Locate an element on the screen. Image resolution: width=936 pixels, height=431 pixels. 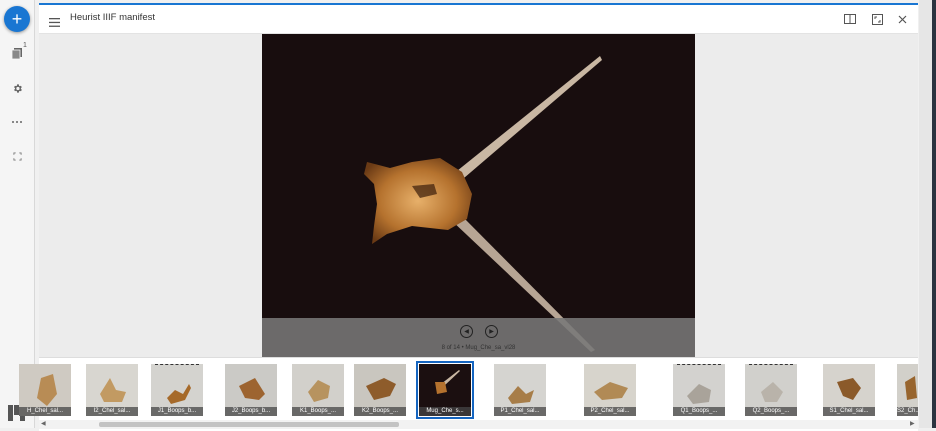
window-count-badge: 1 is located at coordinates (25, 45).